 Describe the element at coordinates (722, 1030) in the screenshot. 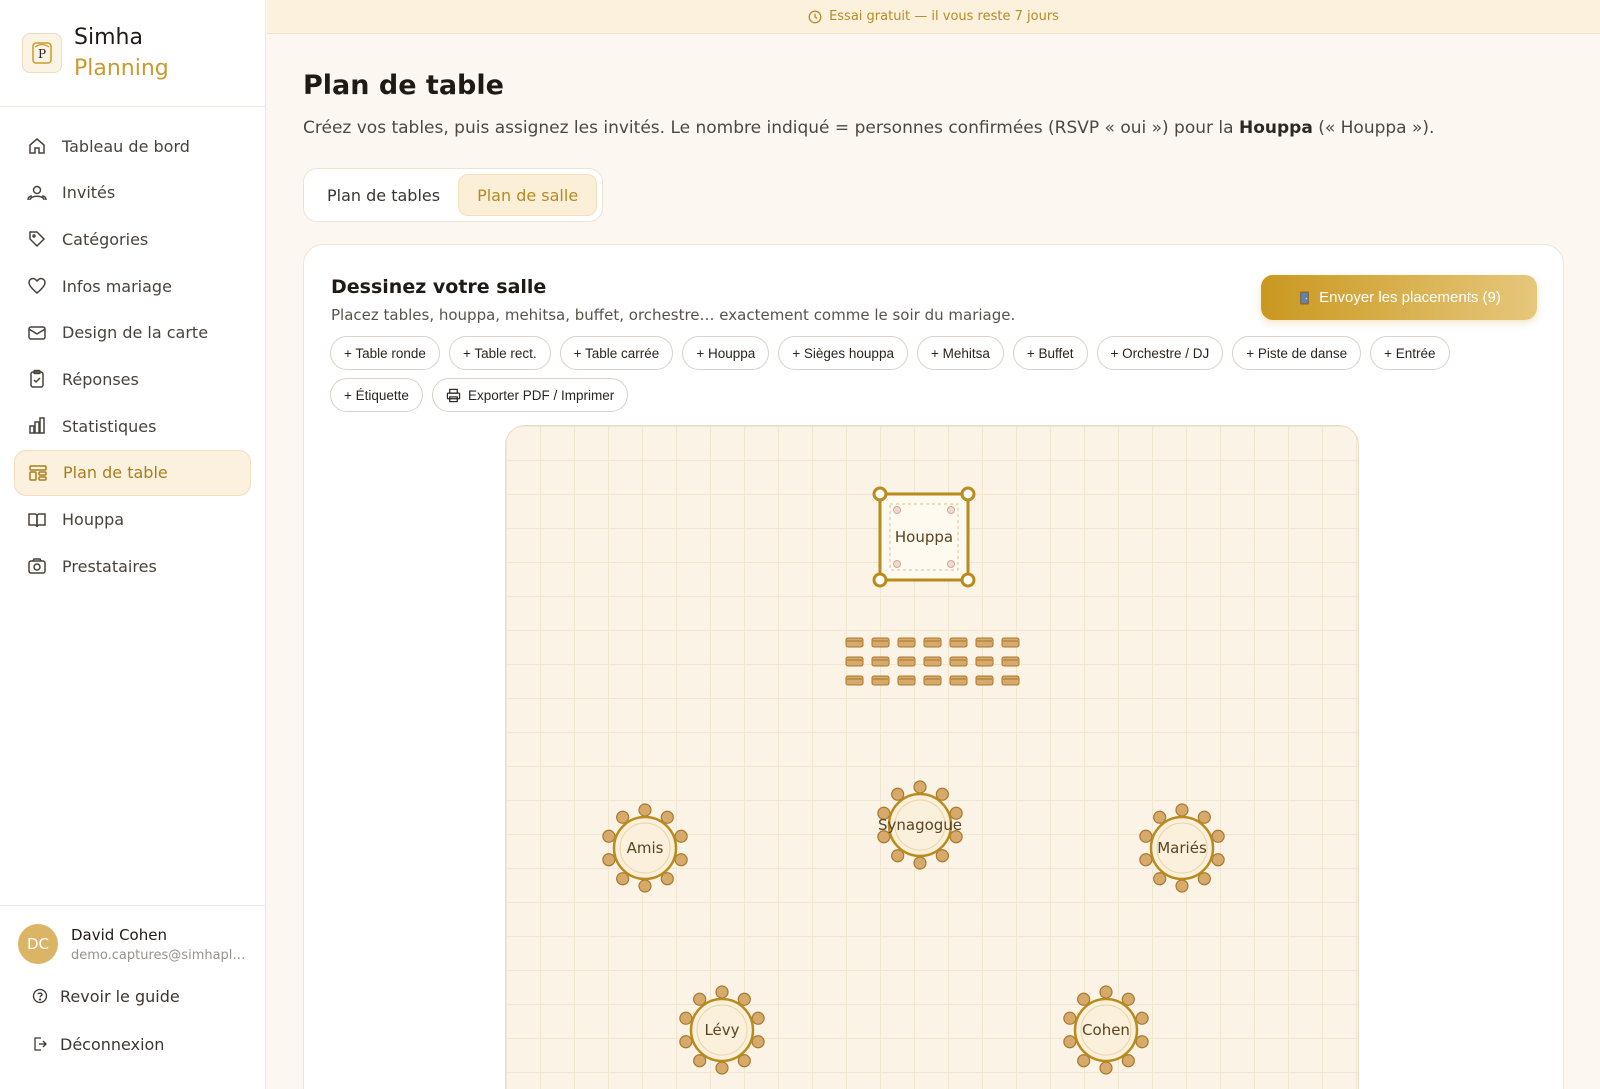

I see `table-label: Lévy` at that location.